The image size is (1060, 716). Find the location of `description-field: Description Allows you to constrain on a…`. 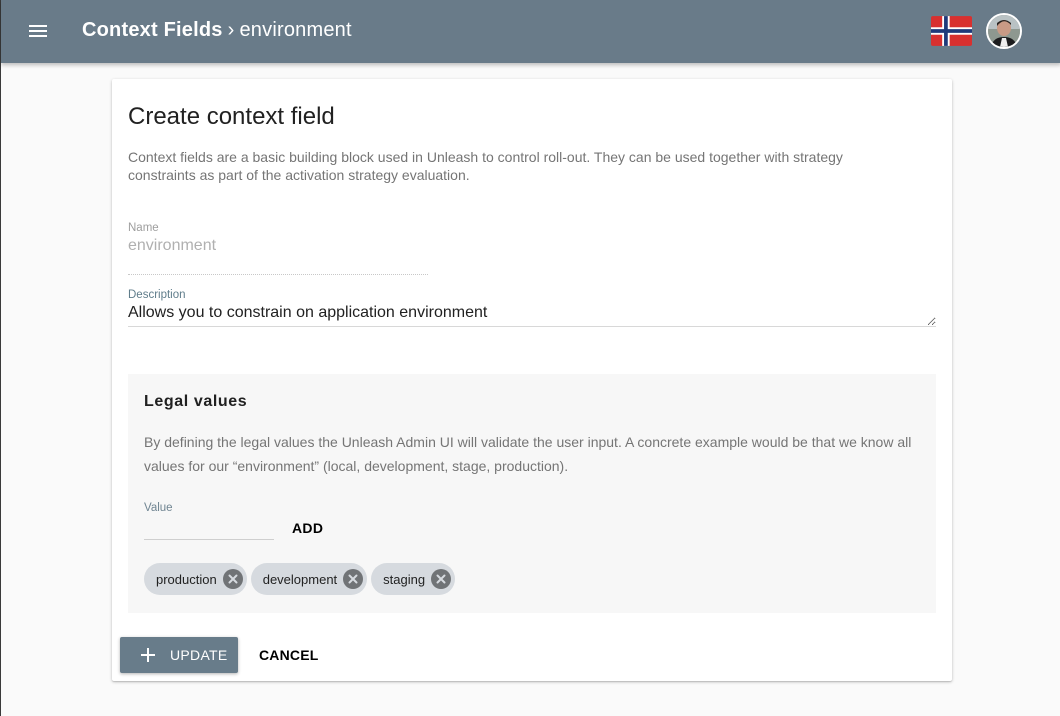

description-field: Description Allows you to constrain on a… is located at coordinates (532, 308).